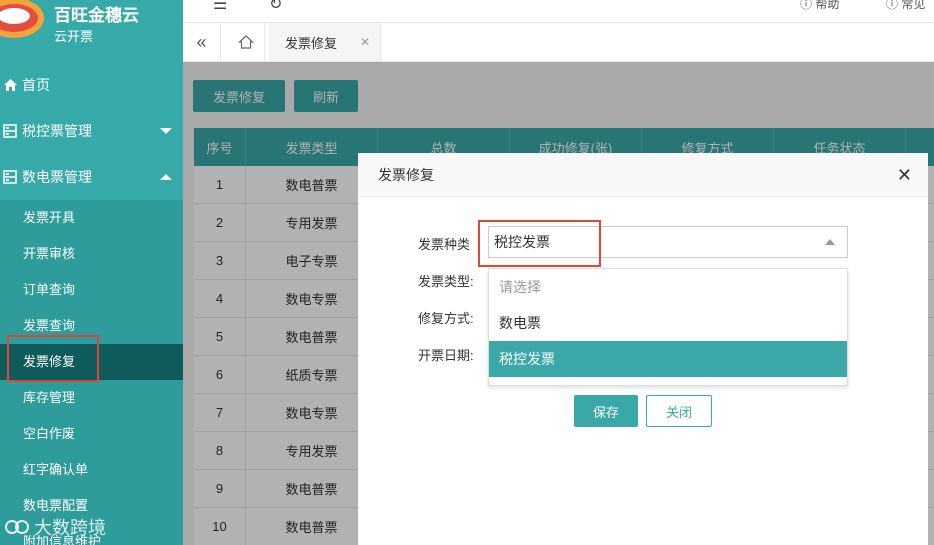  Describe the element at coordinates (91, 434) in the screenshot. I see `sidebar-item-blank-void: 空白作废` at that location.